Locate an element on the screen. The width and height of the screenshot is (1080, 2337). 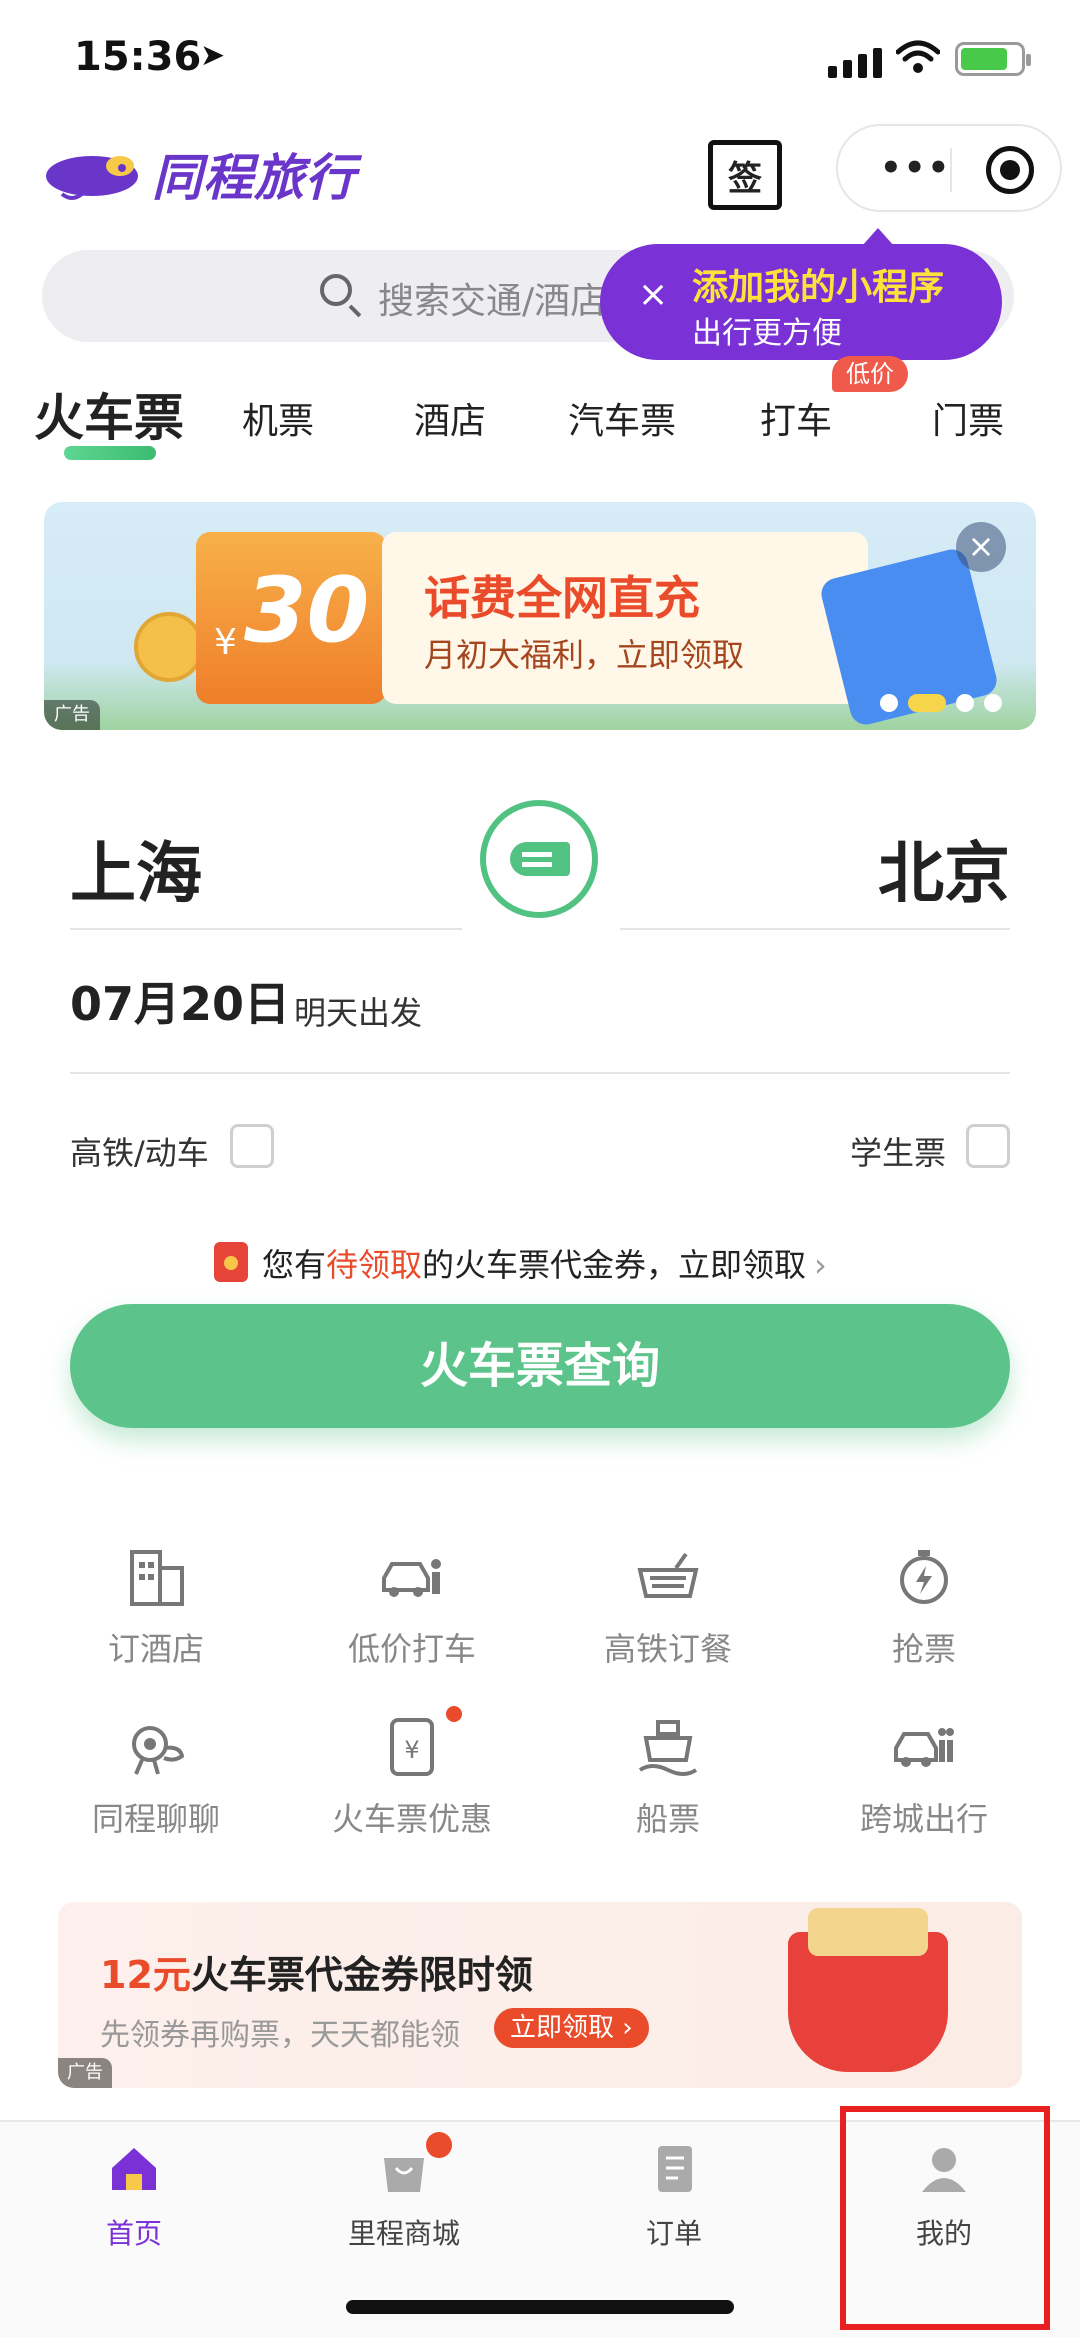
sign-in-button: 签 is located at coordinates (745, 175).